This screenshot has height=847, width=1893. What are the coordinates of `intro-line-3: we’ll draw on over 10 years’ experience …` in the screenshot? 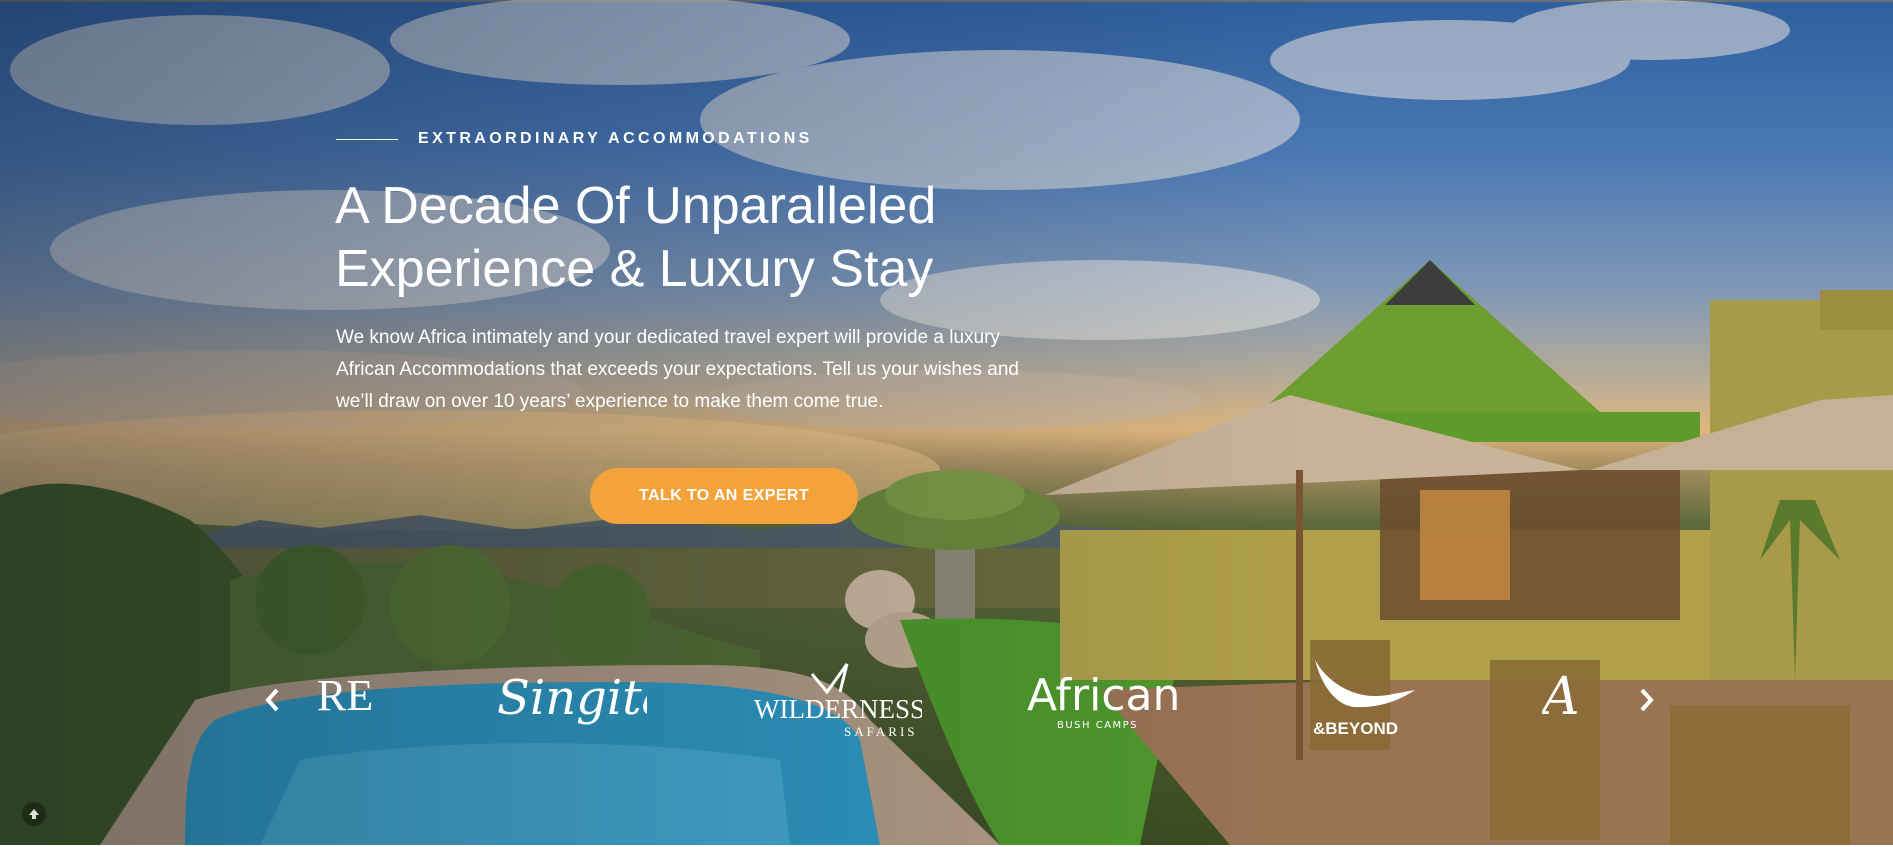 It's located at (610, 401).